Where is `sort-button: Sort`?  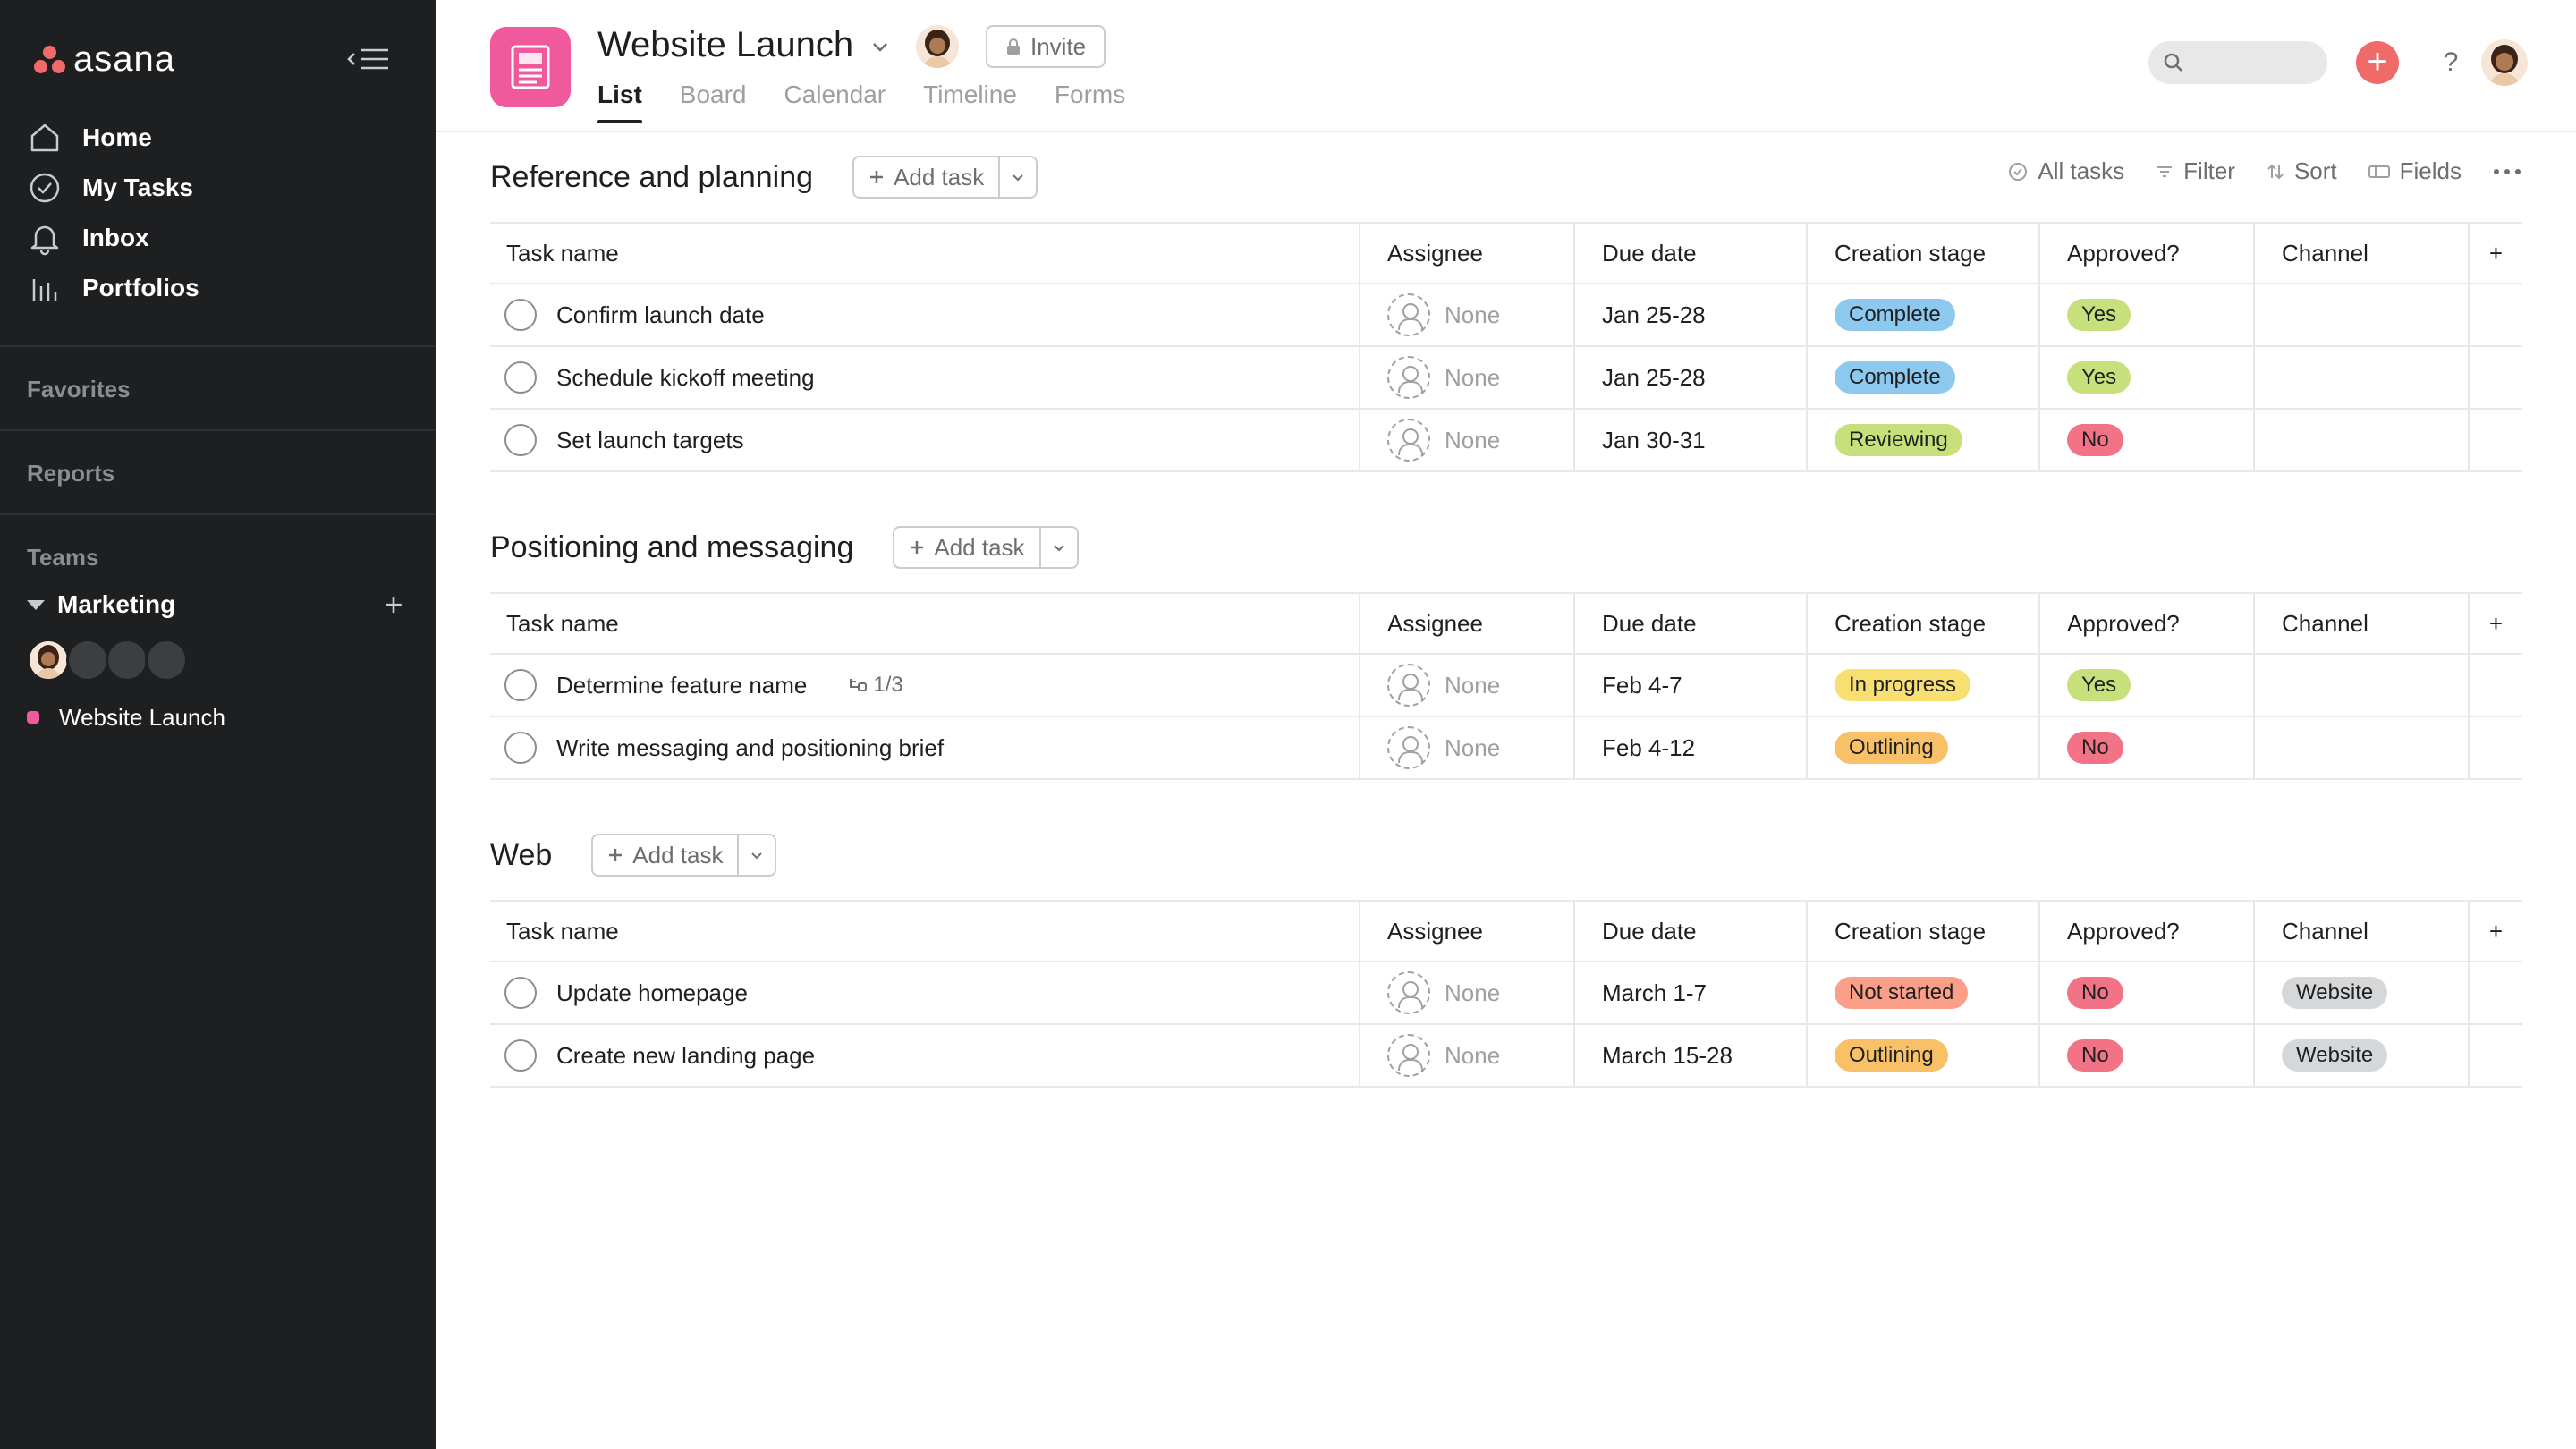
sort-button: Sort is located at coordinates (2301, 171).